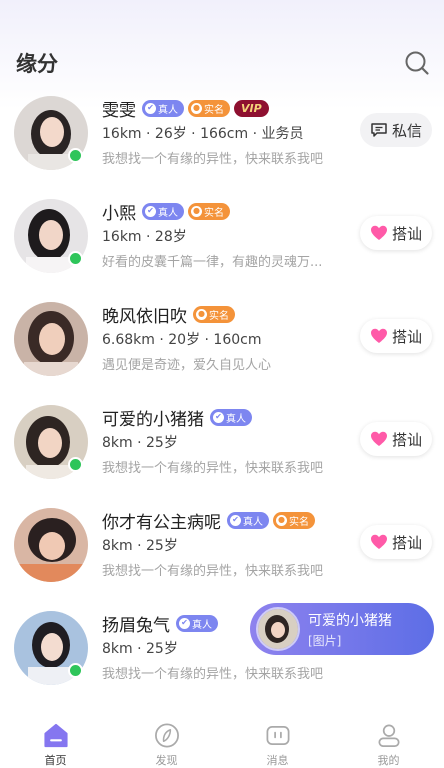 This screenshot has height=768, width=444. What do you see at coordinates (417, 63) in the screenshot?
I see `search-icon` at bounding box center [417, 63].